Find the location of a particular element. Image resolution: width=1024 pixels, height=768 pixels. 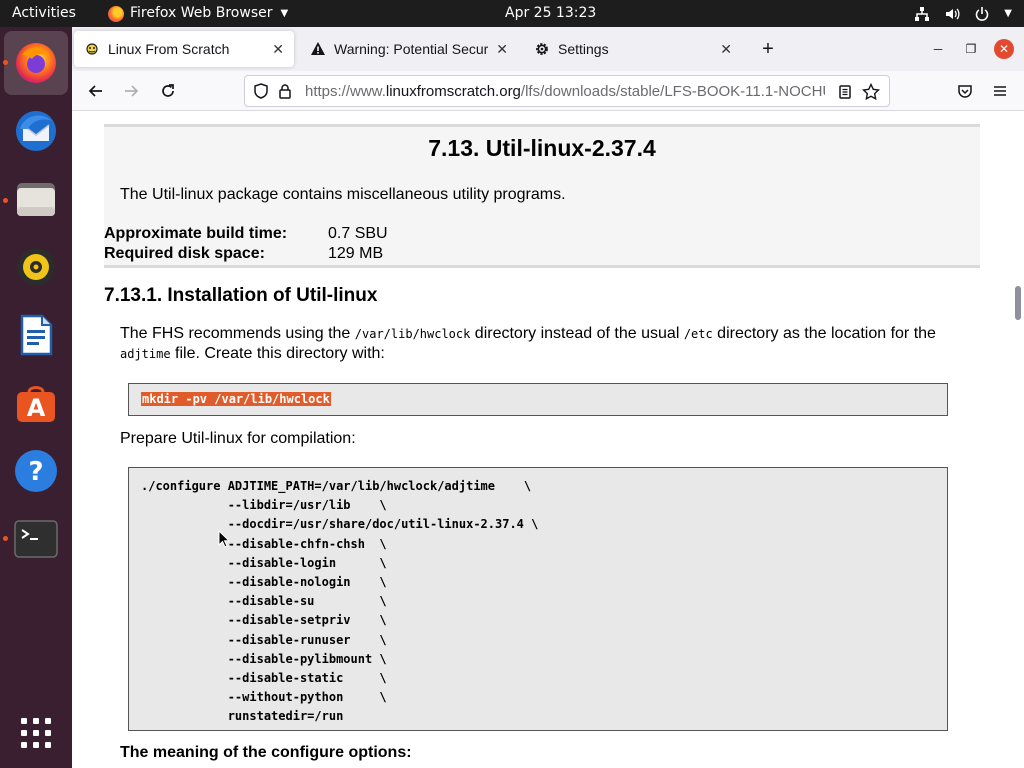

writer-icon is located at coordinates (36, 335).